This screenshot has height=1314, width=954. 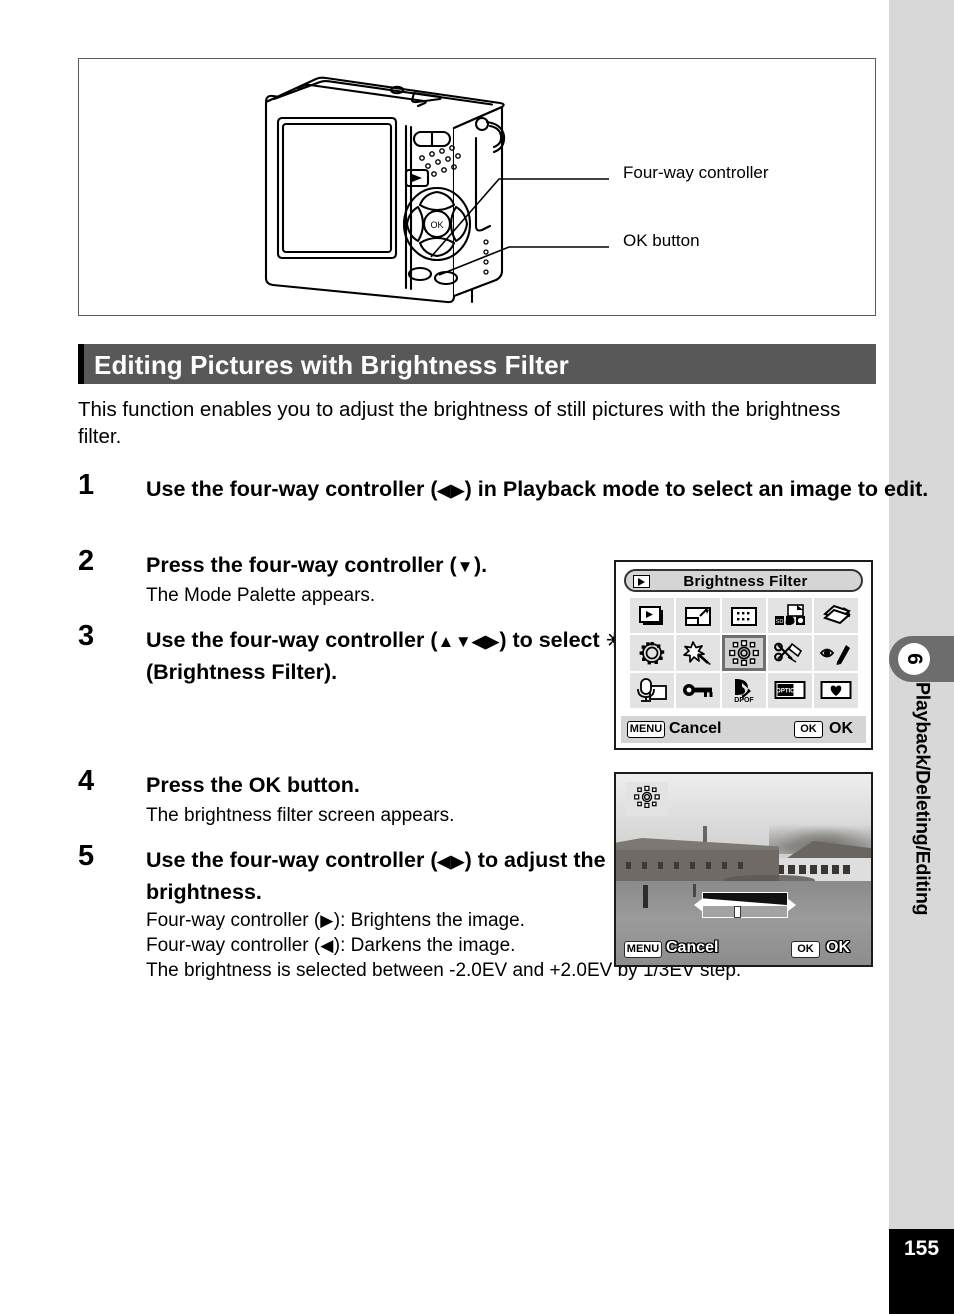 I want to click on draw-edit-icon, so click(x=836, y=653).